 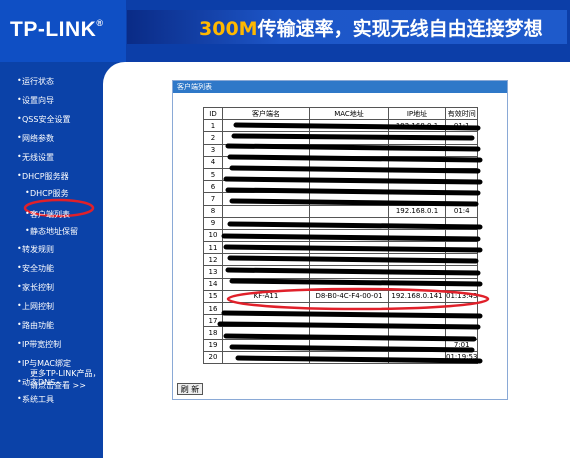 What do you see at coordinates (47, 193) in the screenshot?
I see `sidebar-item: DHCP服务` at bounding box center [47, 193].